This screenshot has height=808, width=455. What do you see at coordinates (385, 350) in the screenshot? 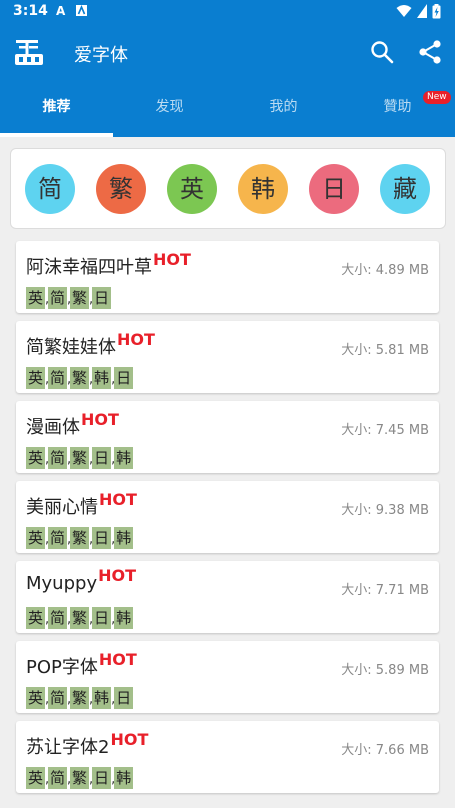
I see `font-size-label: 大小: 5.81 MB` at bounding box center [385, 350].